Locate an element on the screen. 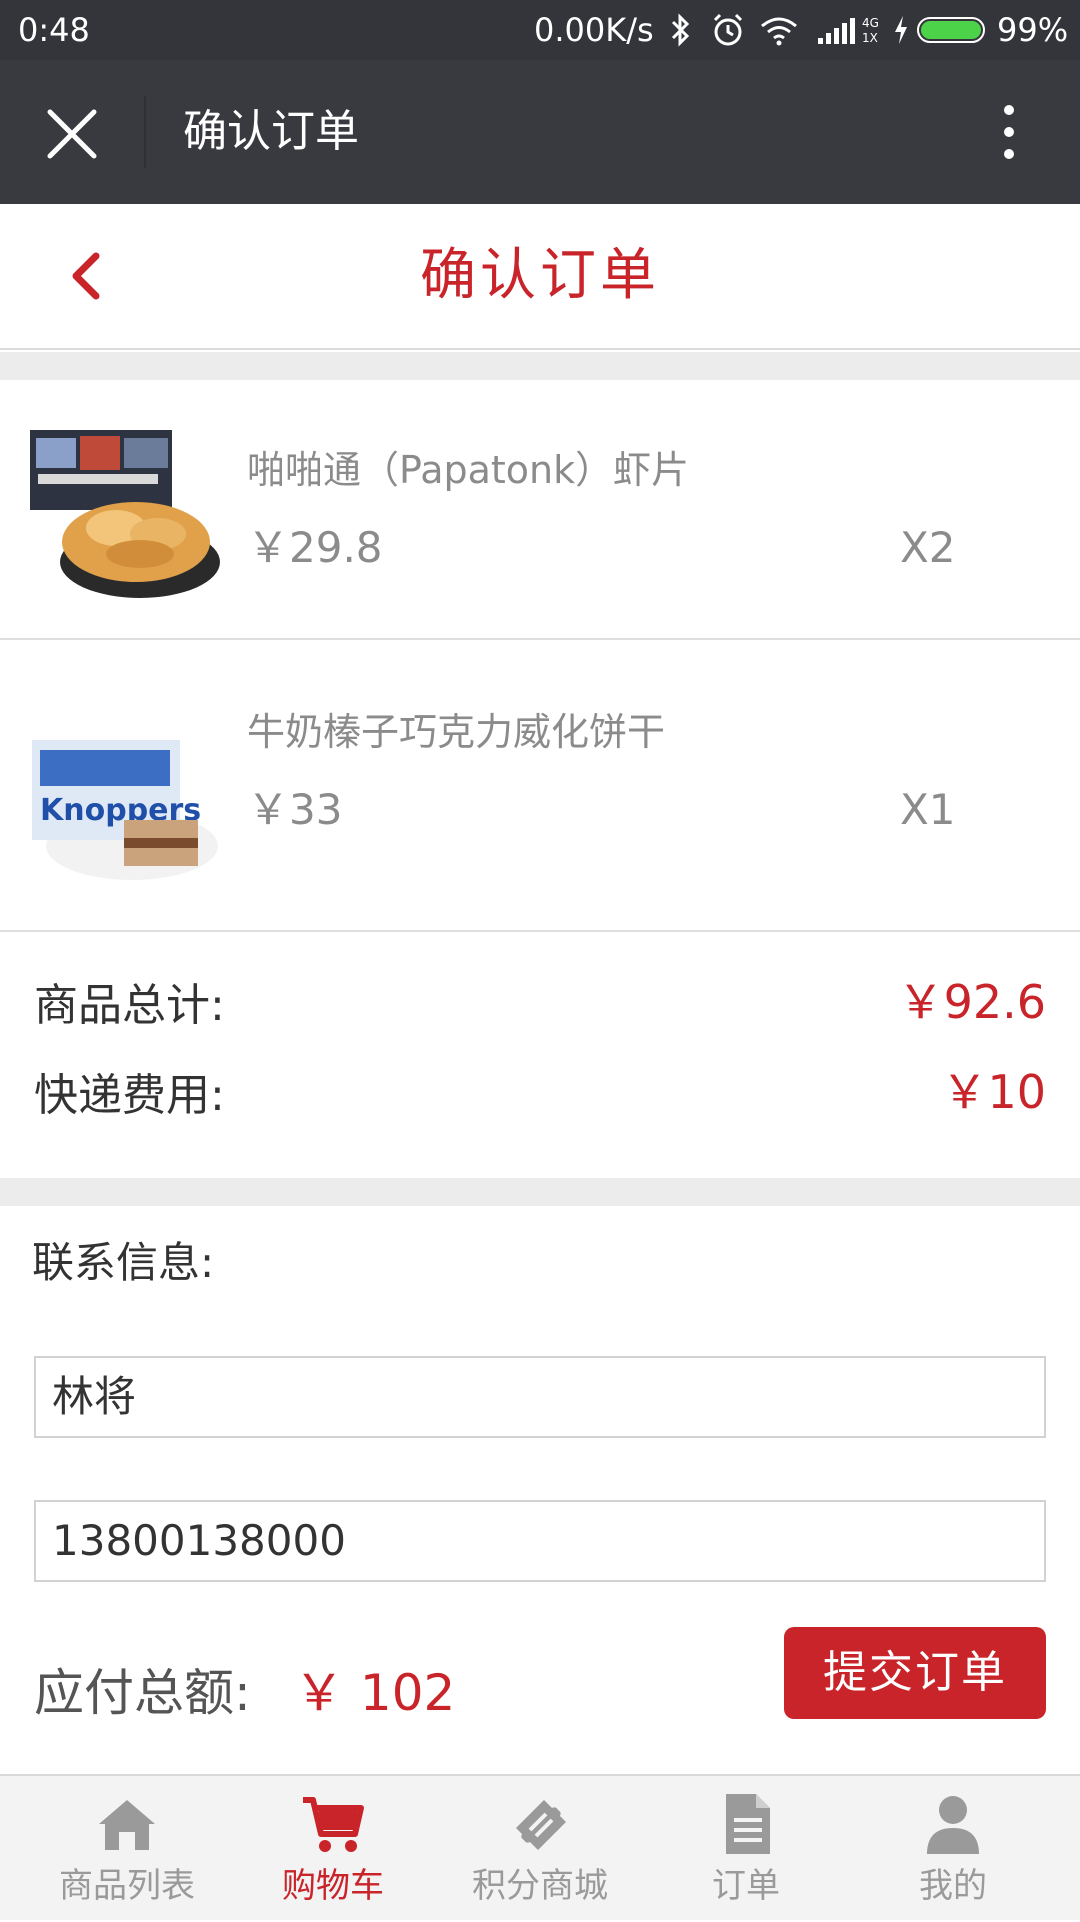 Image resolution: width=1080 pixels, height=1922 pixels. status-time: 0:48 is located at coordinates (54, 30).